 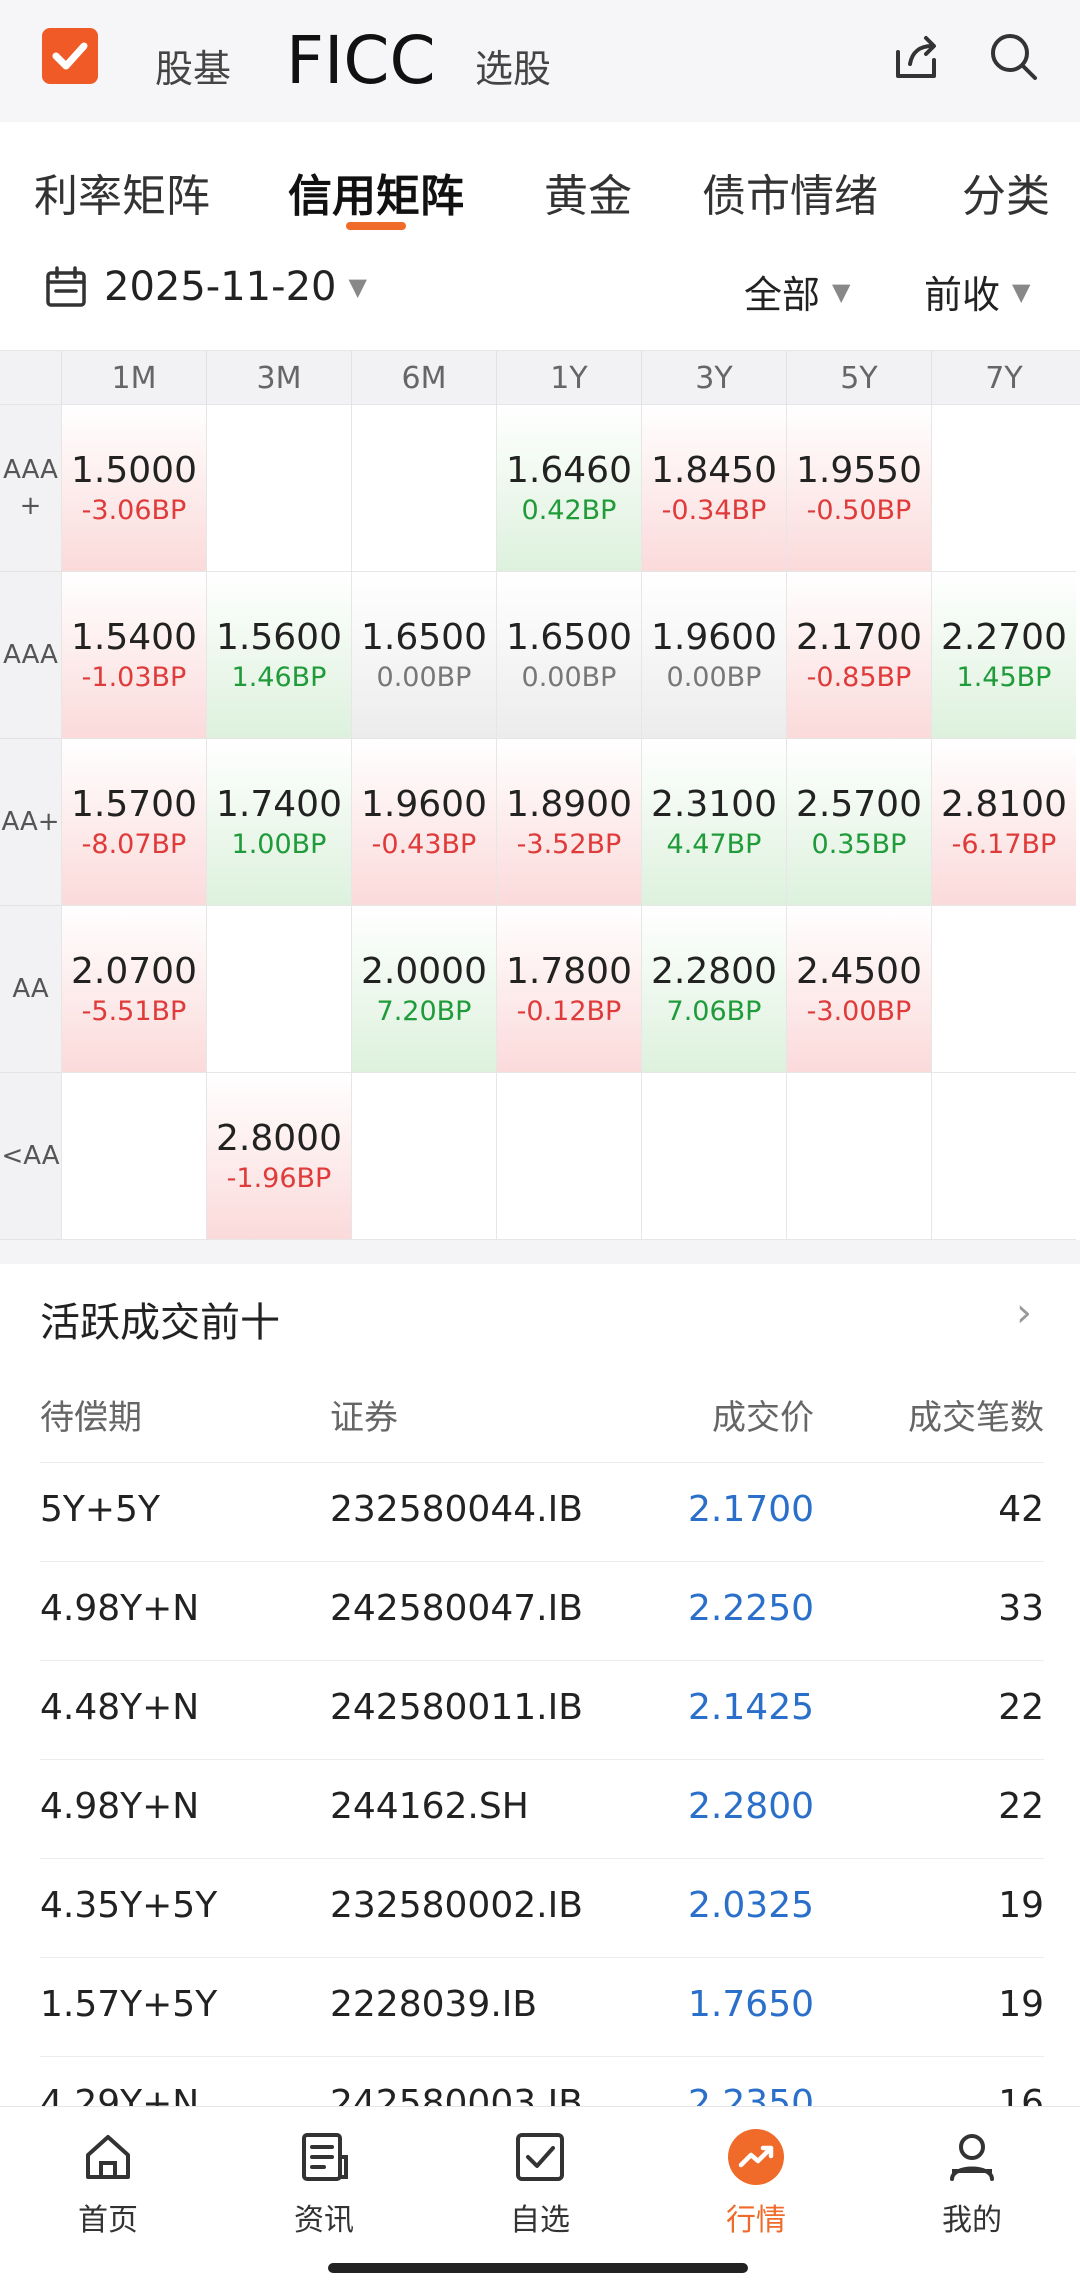 What do you see at coordinates (129, 2004) in the screenshot?
I see `cell-maturity: 1.57Y+5Y` at bounding box center [129, 2004].